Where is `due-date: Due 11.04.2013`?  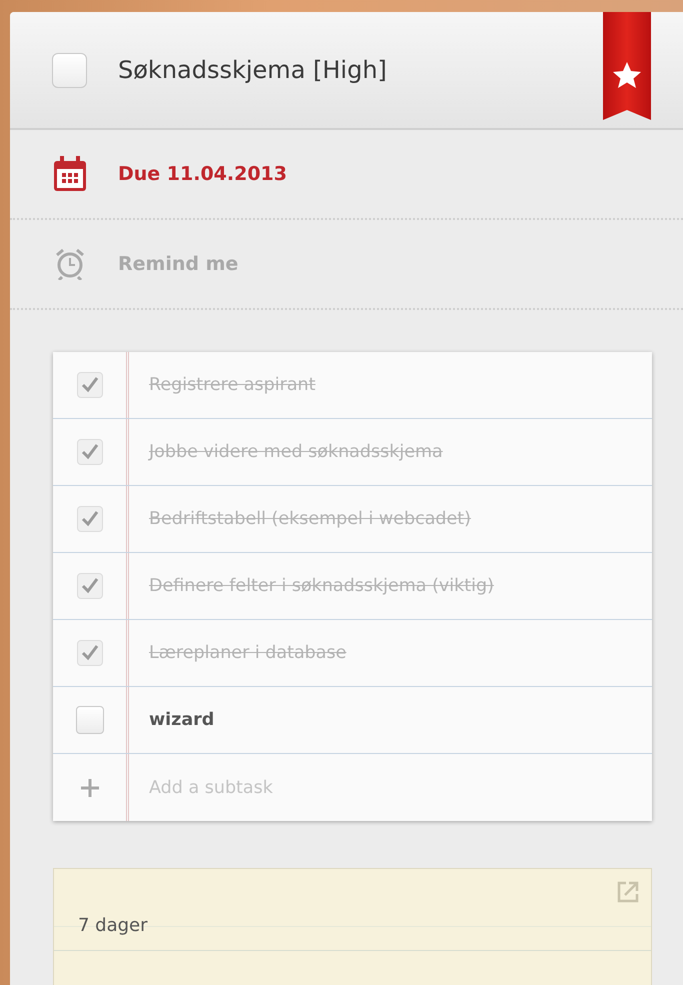
due-date: Due 11.04.2013 is located at coordinates (202, 174).